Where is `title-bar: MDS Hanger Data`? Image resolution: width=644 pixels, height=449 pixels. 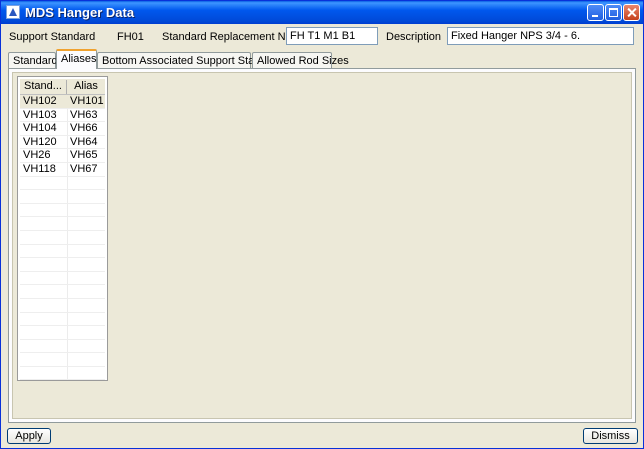 title-bar: MDS Hanger Data is located at coordinates (322, 12).